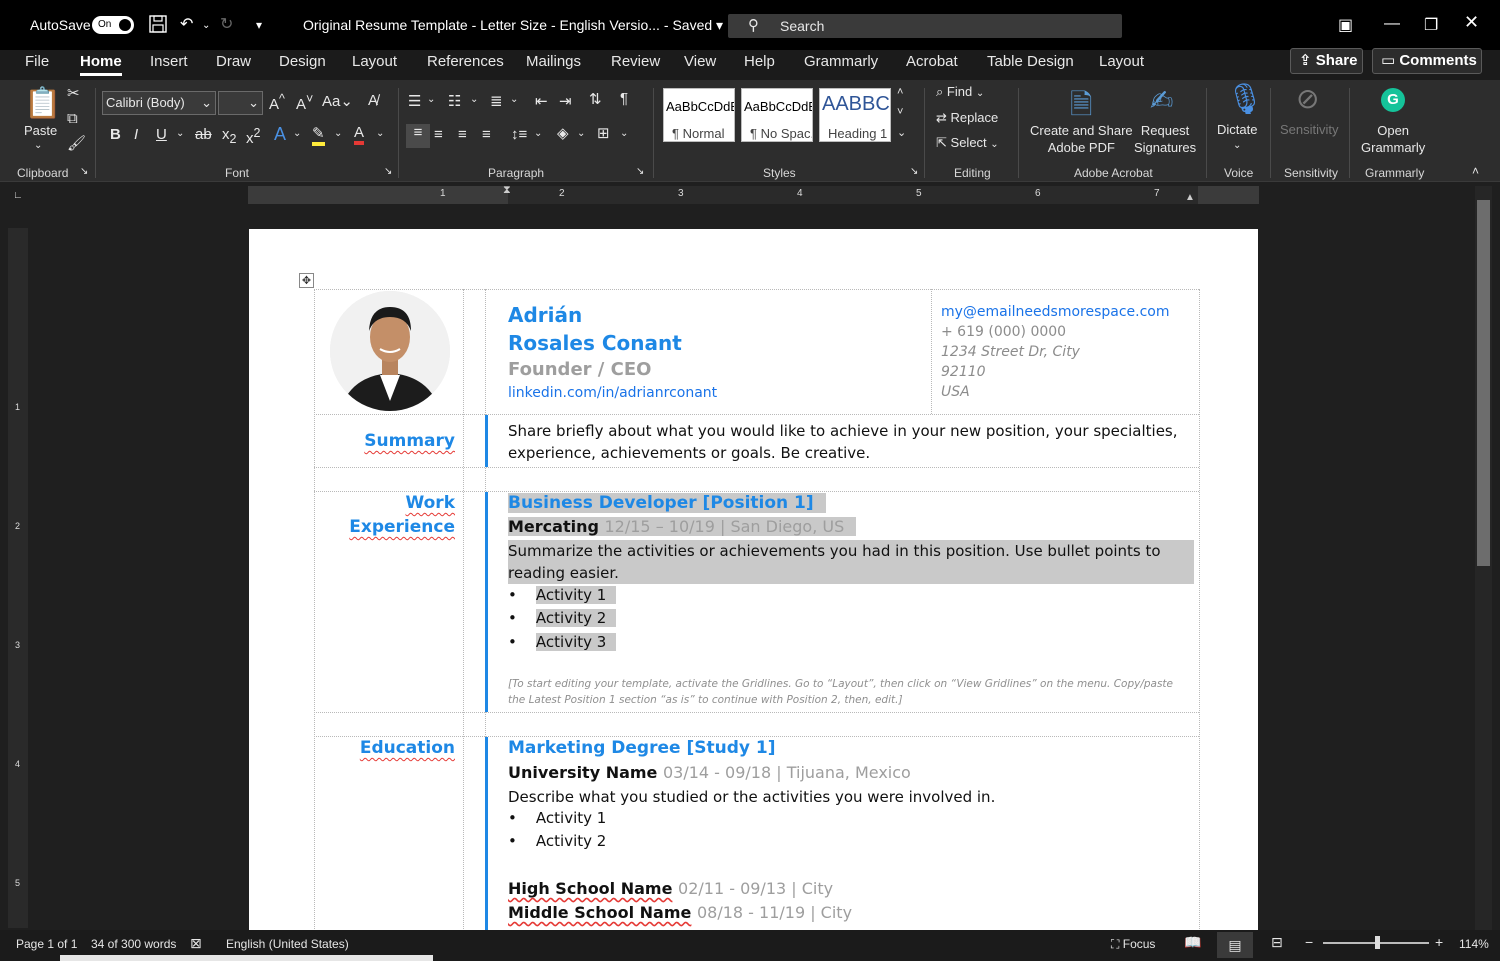 The image size is (1500, 961). What do you see at coordinates (115, 134) in the screenshot?
I see `bold-icon: B` at bounding box center [115, 134].